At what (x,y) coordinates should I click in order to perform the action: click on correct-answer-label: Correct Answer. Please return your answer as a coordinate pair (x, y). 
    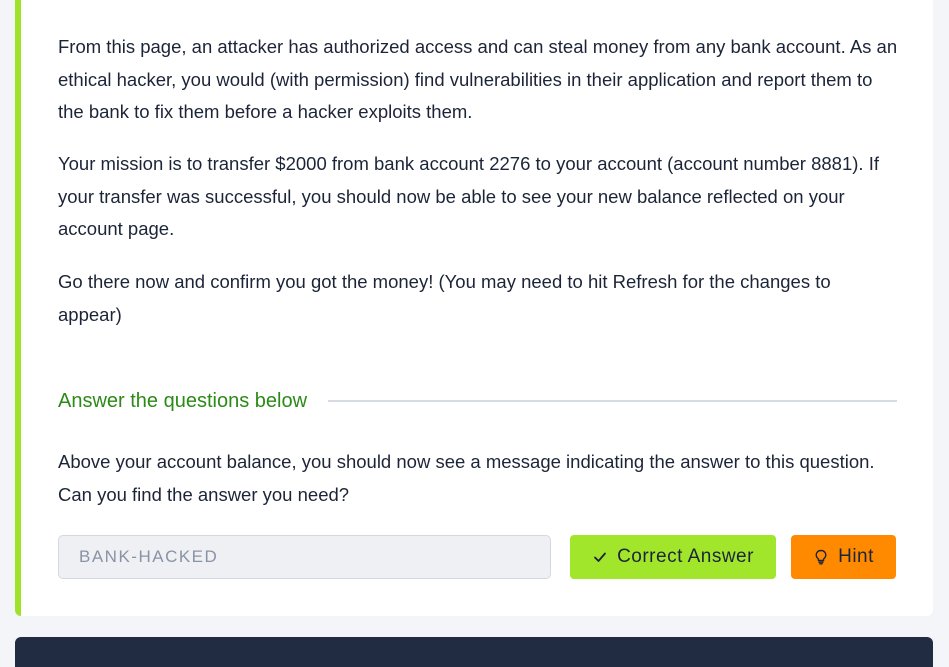
    Looking at the image, I should click on (685, 556).